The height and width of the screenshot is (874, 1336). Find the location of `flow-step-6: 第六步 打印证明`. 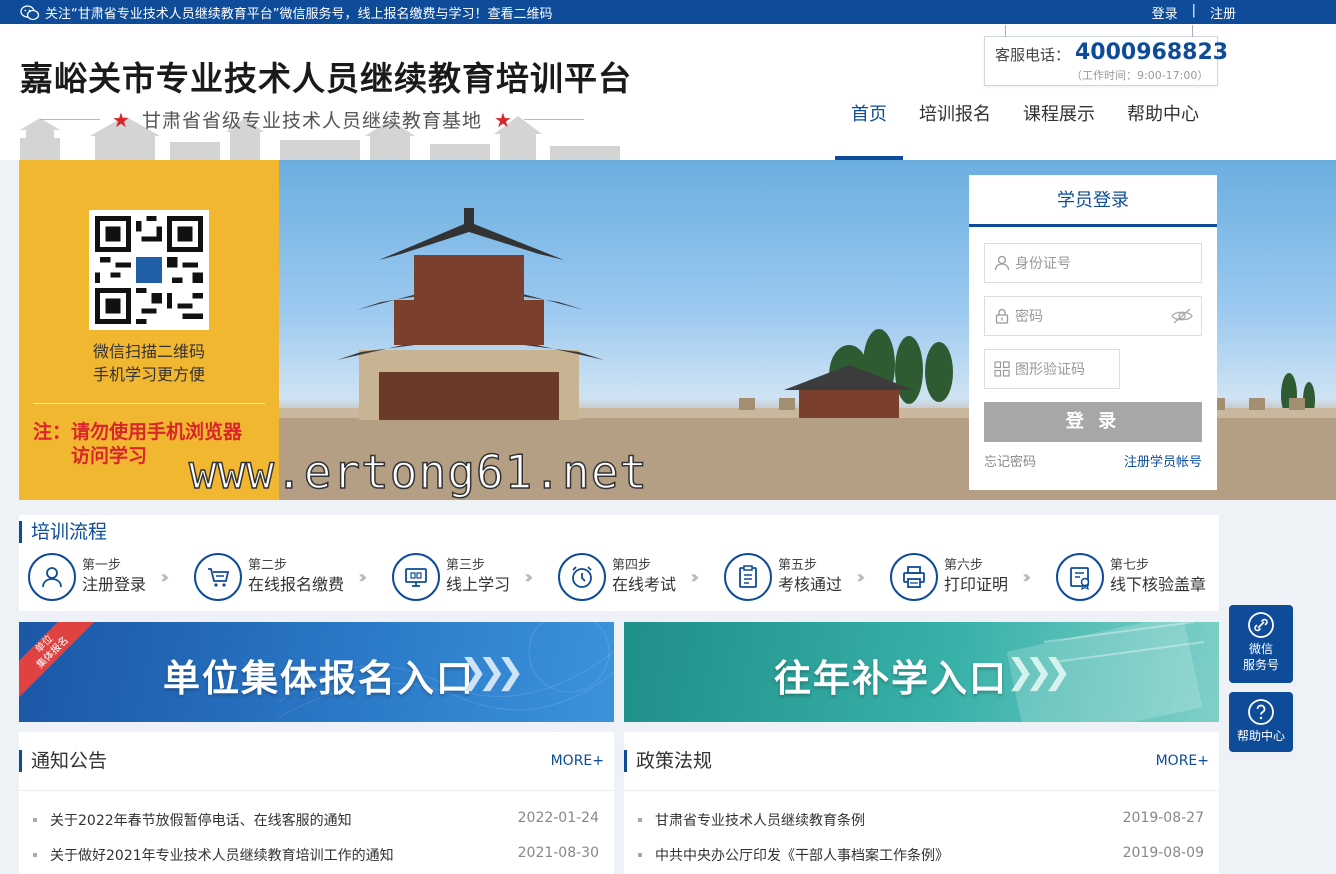

flow-step-6: 第六步 打印证明 is located at coordinates (949, 577).